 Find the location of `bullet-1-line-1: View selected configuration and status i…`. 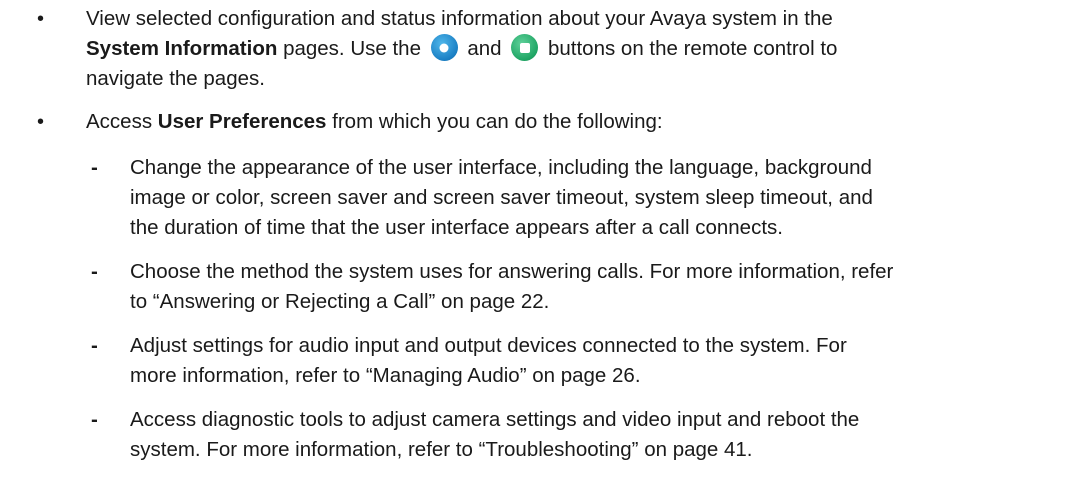

bullet-1-line-1: View selected configuration and status i… is located at coordinates (459, 18).